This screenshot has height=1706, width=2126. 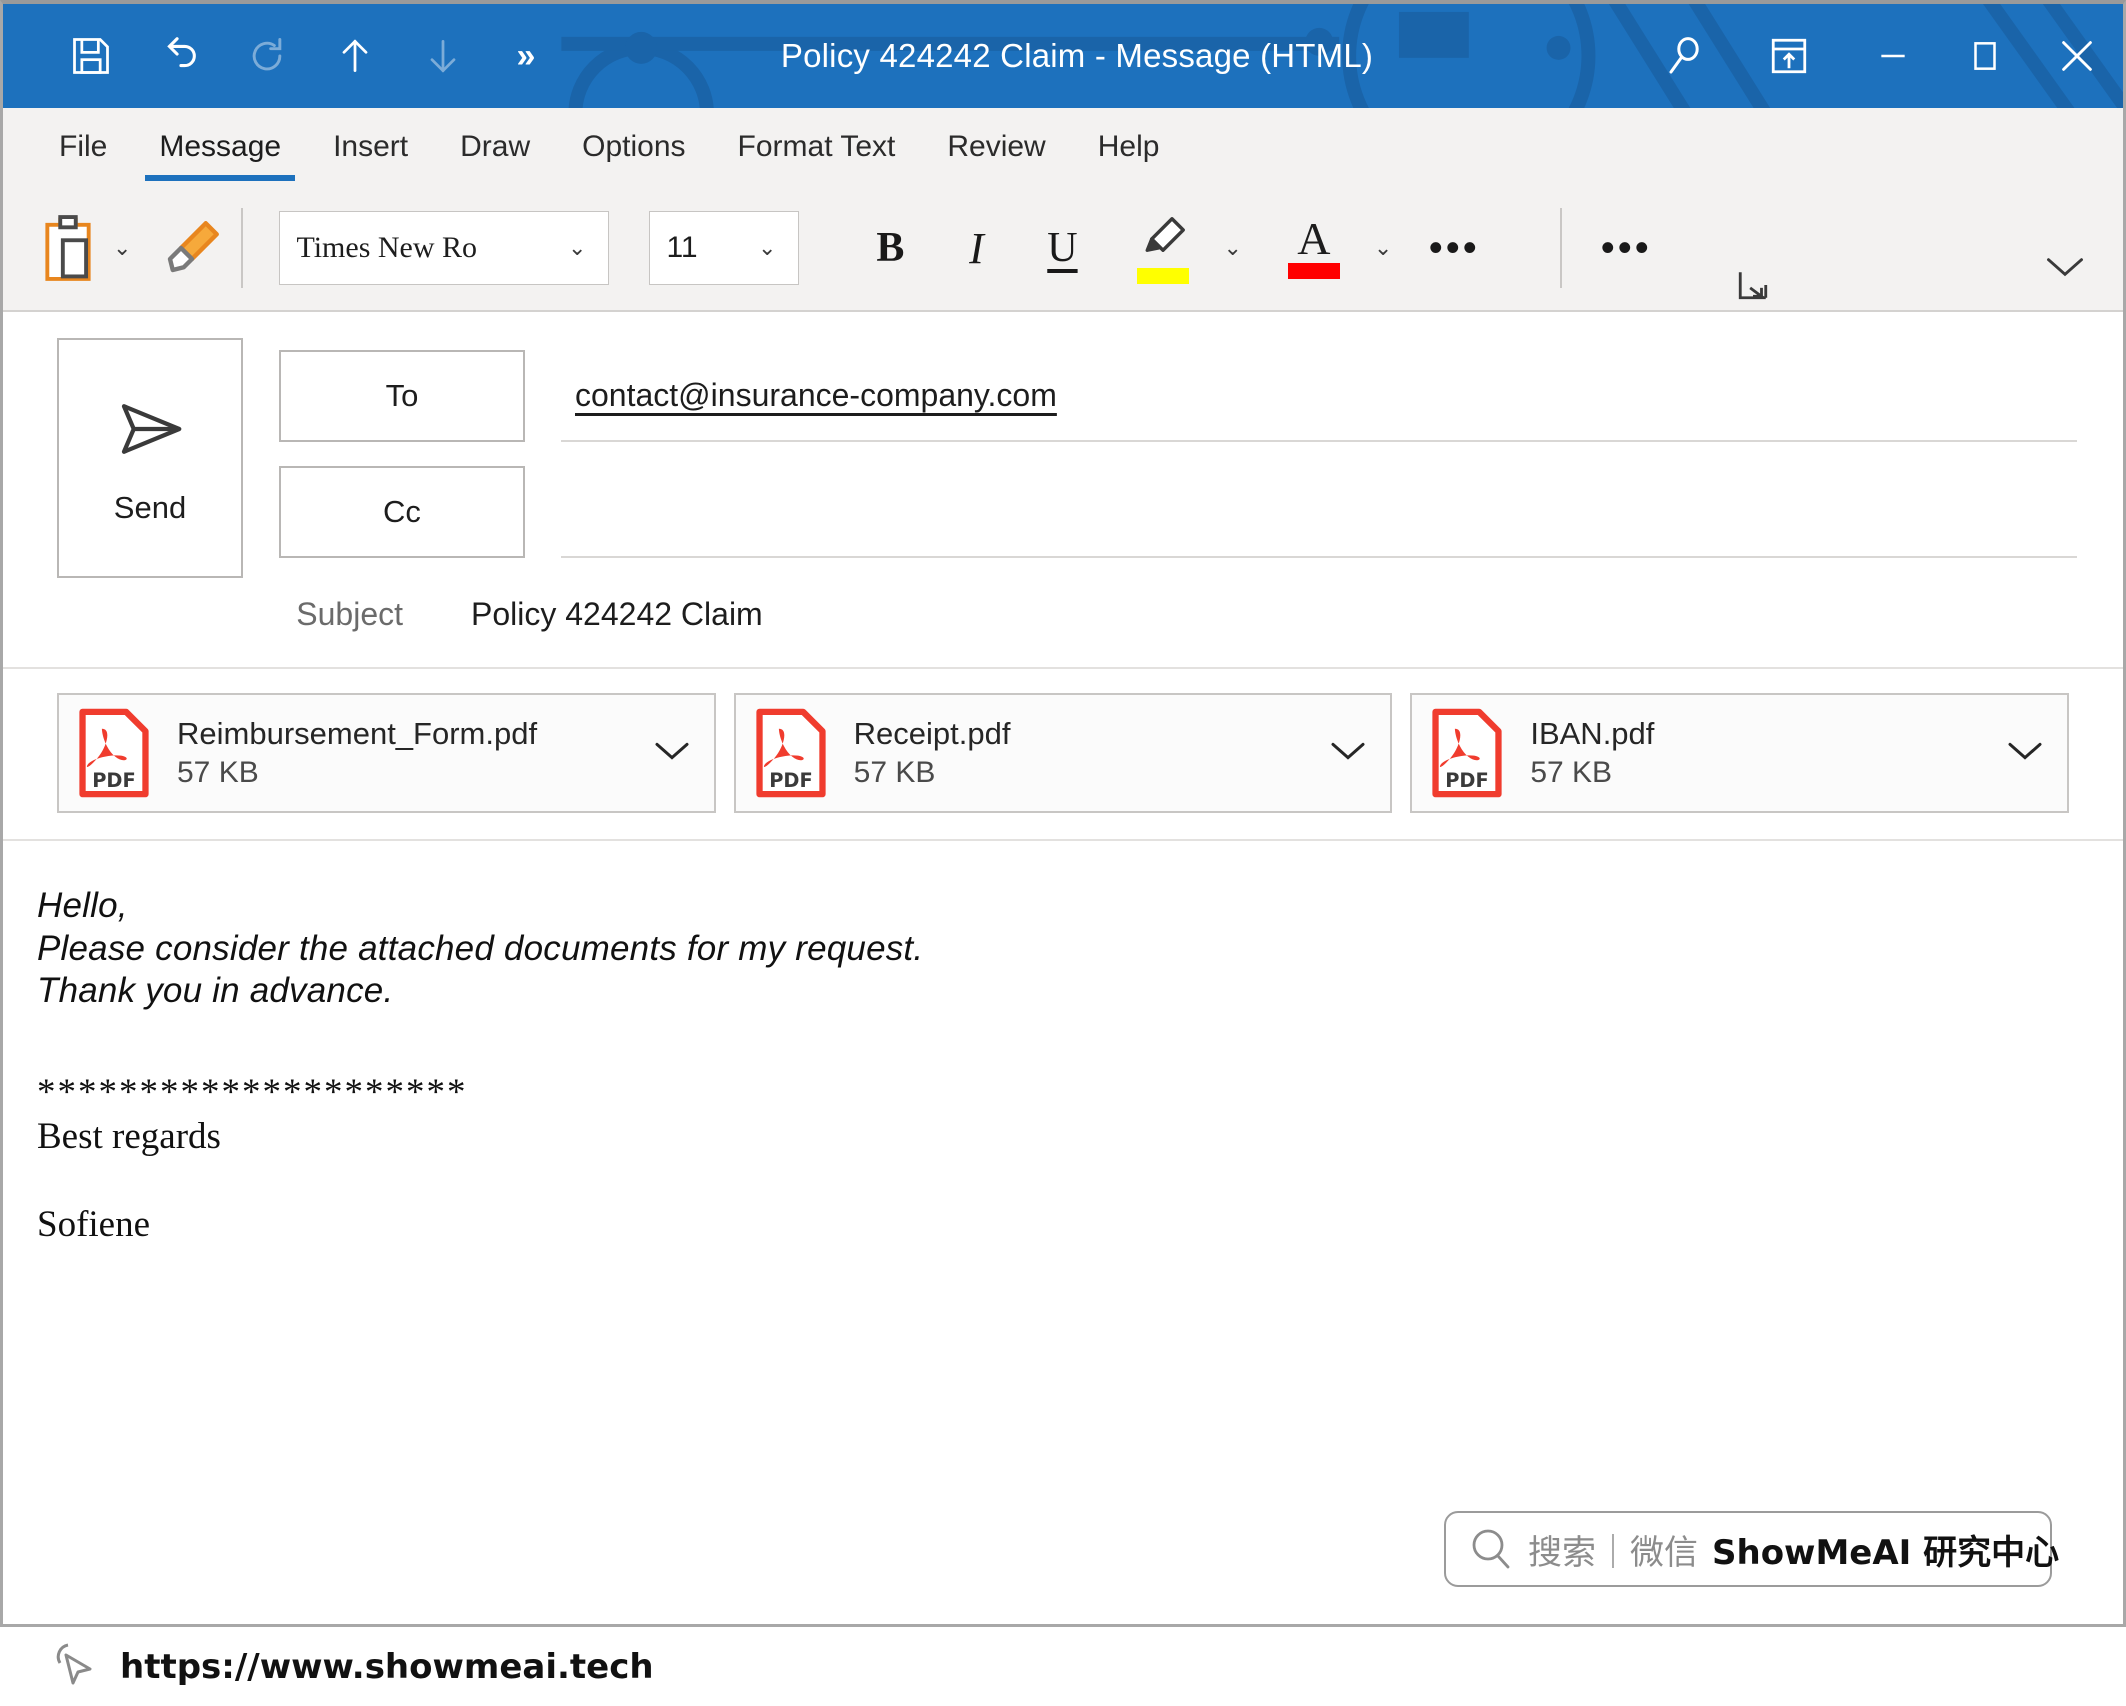 What do you see at coordinates (1319, 512) in the screenshot?
I see `cc-field` at bounding box center [1319, 512].